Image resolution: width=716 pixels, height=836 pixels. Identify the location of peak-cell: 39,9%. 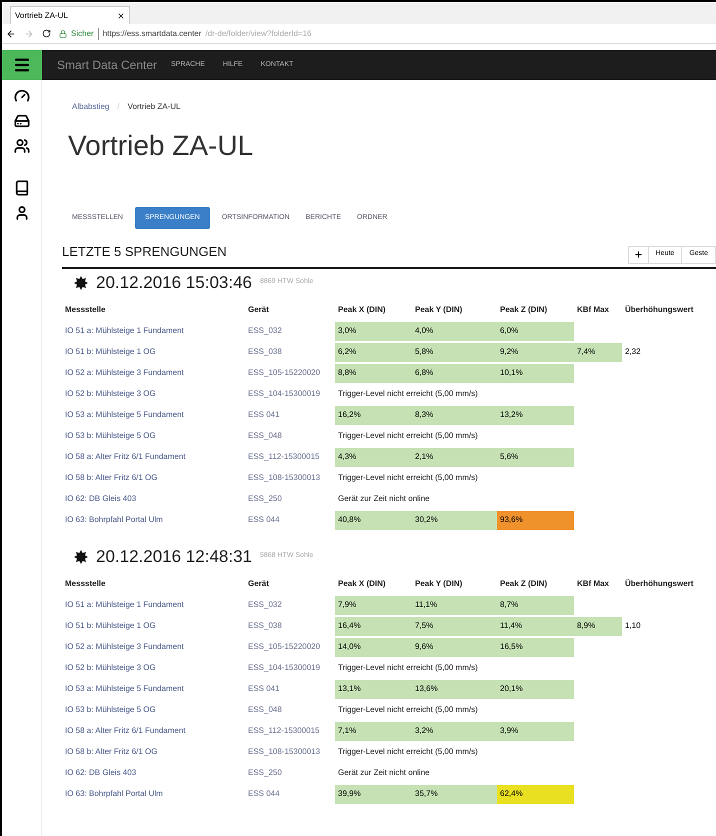
(373, 794).